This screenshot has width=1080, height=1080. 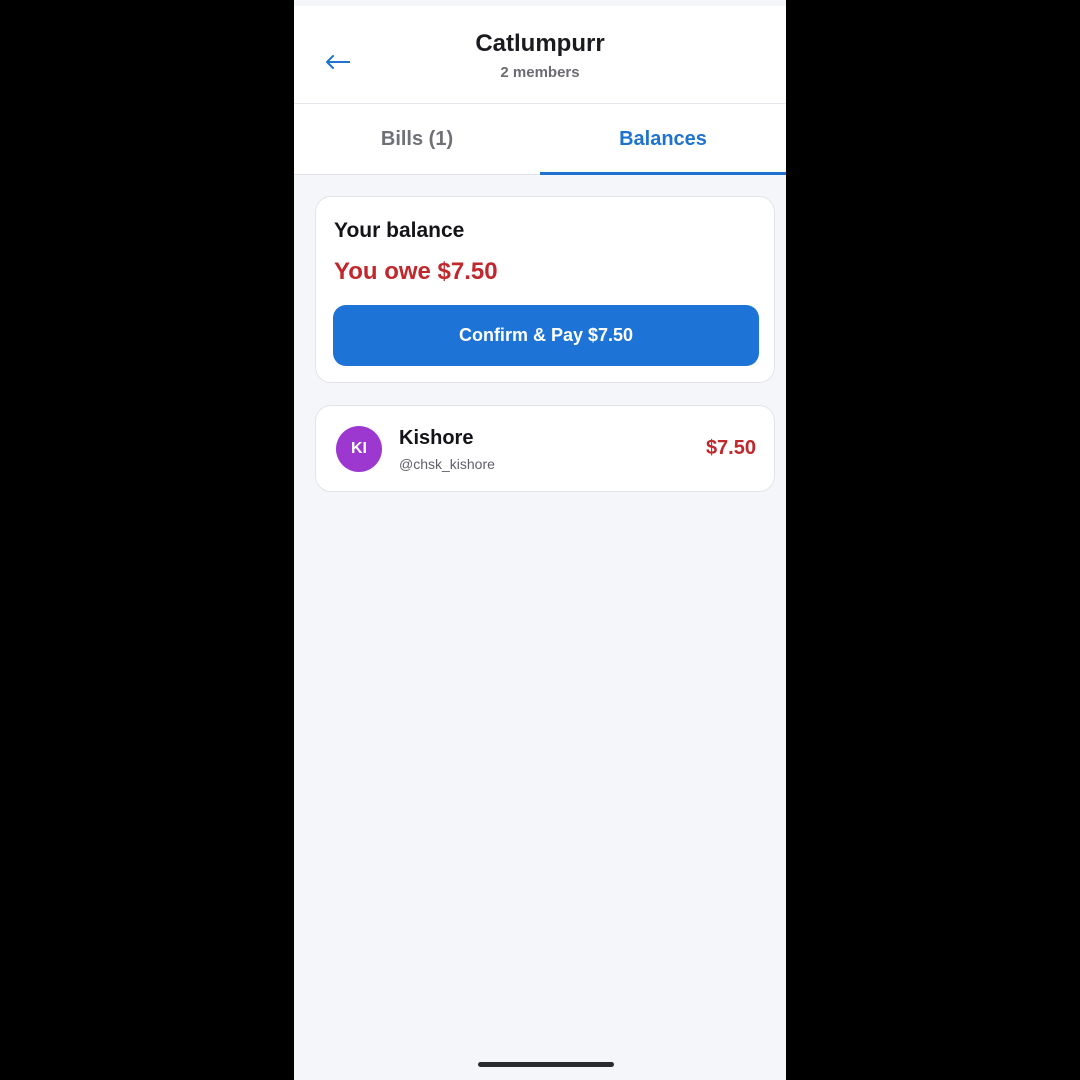 I want to click on tab-bar: Bills (1) Balances, so click(x=540, y=139).